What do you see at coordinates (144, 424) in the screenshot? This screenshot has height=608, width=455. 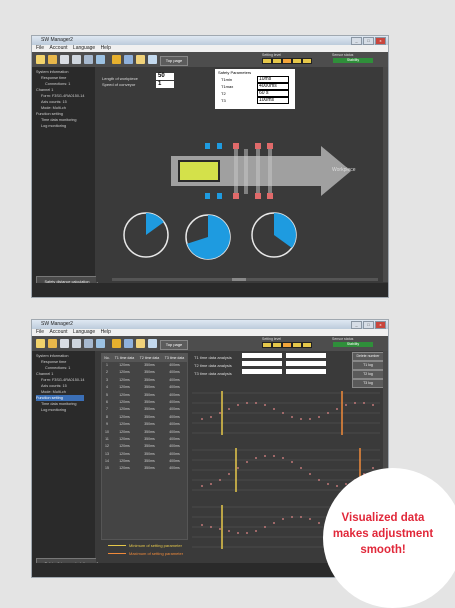 I see `table-row: 9 120ms 350ms 400ms` at bounding box center [144, 424].